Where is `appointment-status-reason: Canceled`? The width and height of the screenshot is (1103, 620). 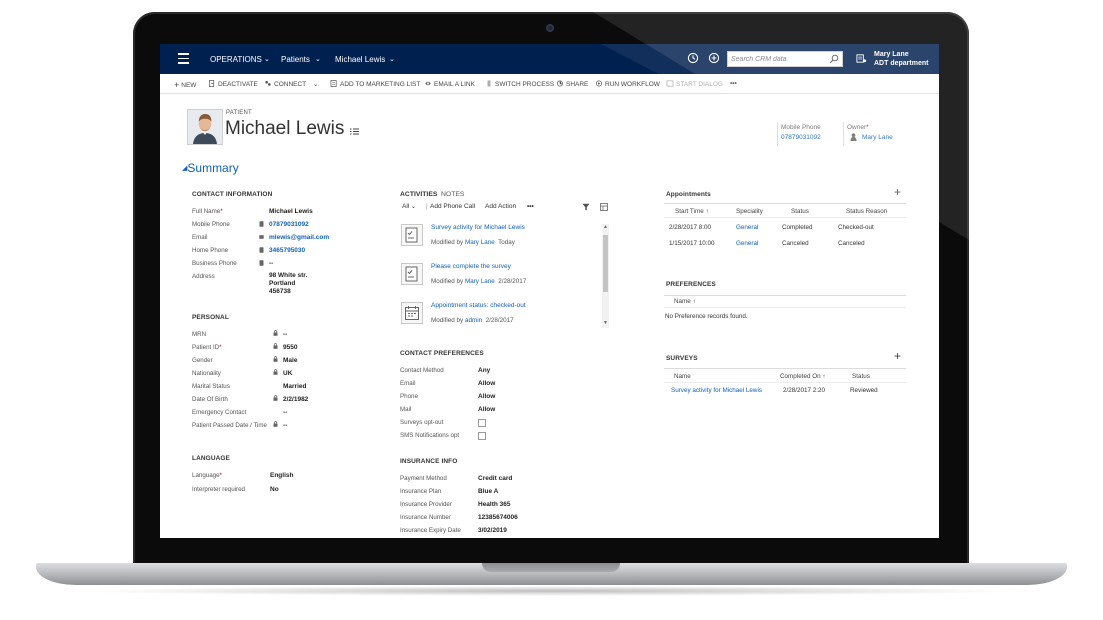
appointment-status-reason: Canceled is located at coordinates (851, 243).